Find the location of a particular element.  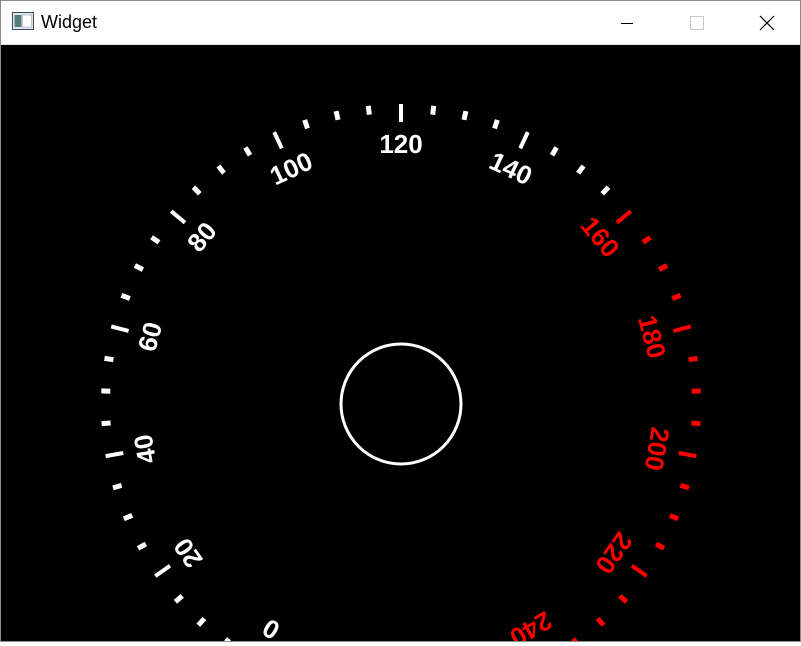

gauge-label-20: 20 is located at coordinates (187, 553).